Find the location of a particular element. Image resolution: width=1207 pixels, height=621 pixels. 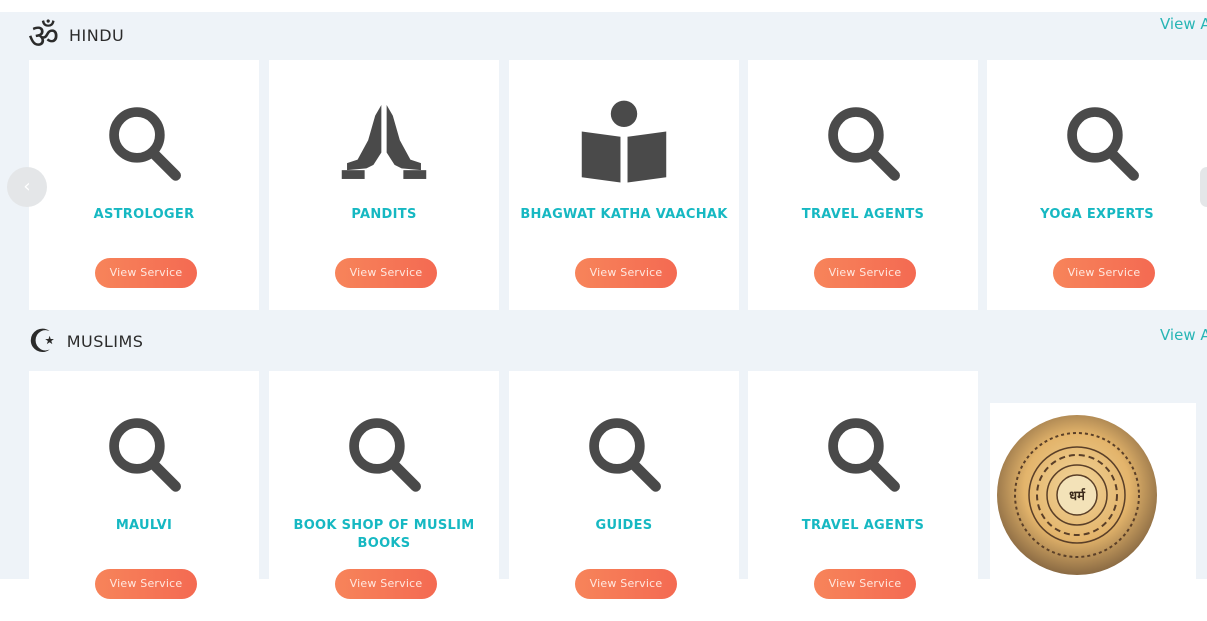

hindu-section-title: HINDU is located at coordinates (97, 35).